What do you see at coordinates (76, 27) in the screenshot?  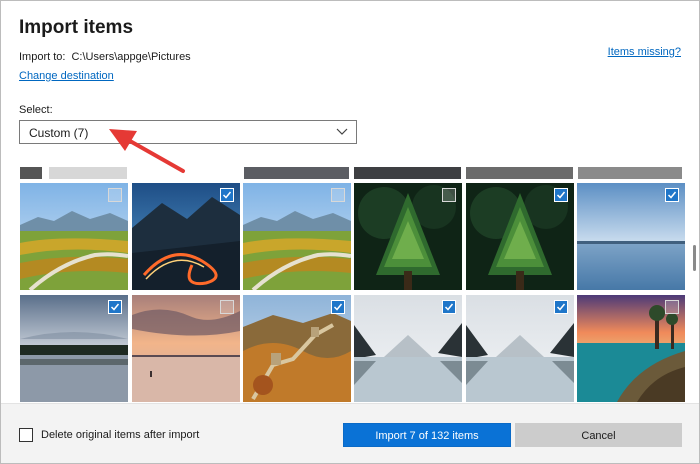 I see `dialog-title: Import items` at bounding box center [76, 27].